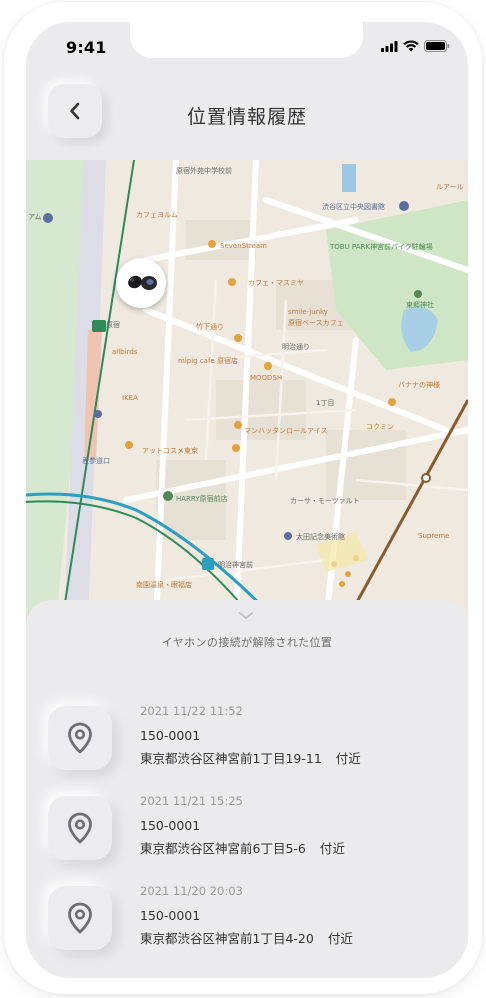 The height and width of the screenshot is (998, 486). What do you see at coordinates (202, 499) in the screenshot?
I see `map-label-harry: HARRY原宿前店` at bounding box center [202, 499].